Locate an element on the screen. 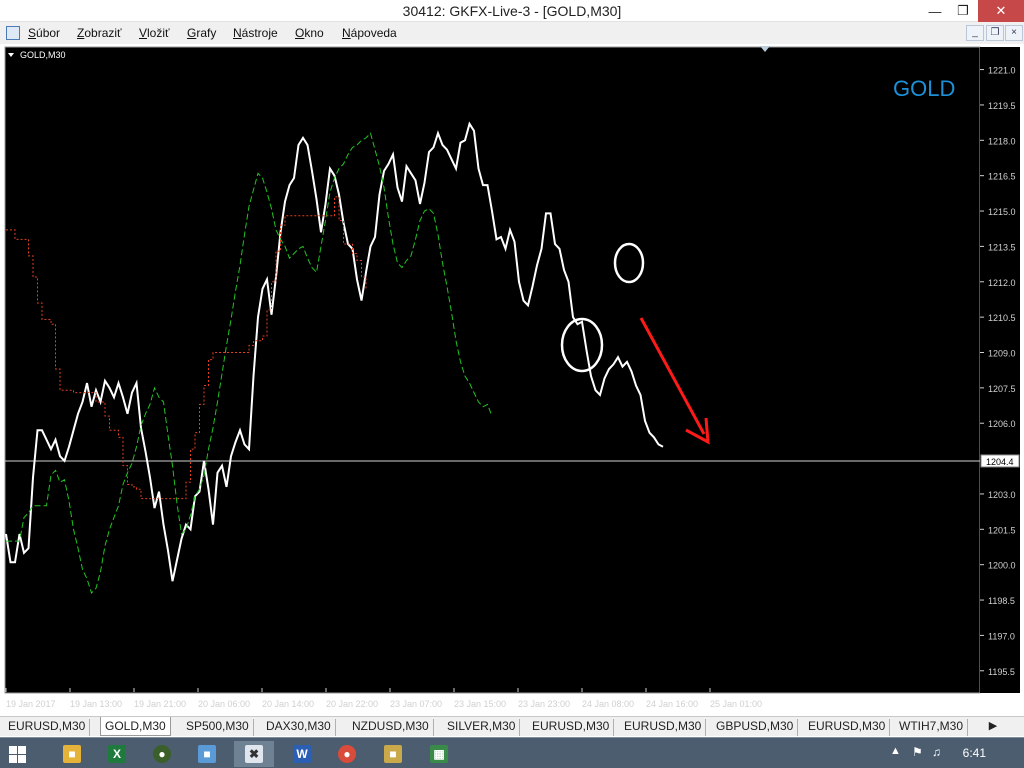  x-tick-label: 25 Jan 01:00 is located at coordinates (736, 704).